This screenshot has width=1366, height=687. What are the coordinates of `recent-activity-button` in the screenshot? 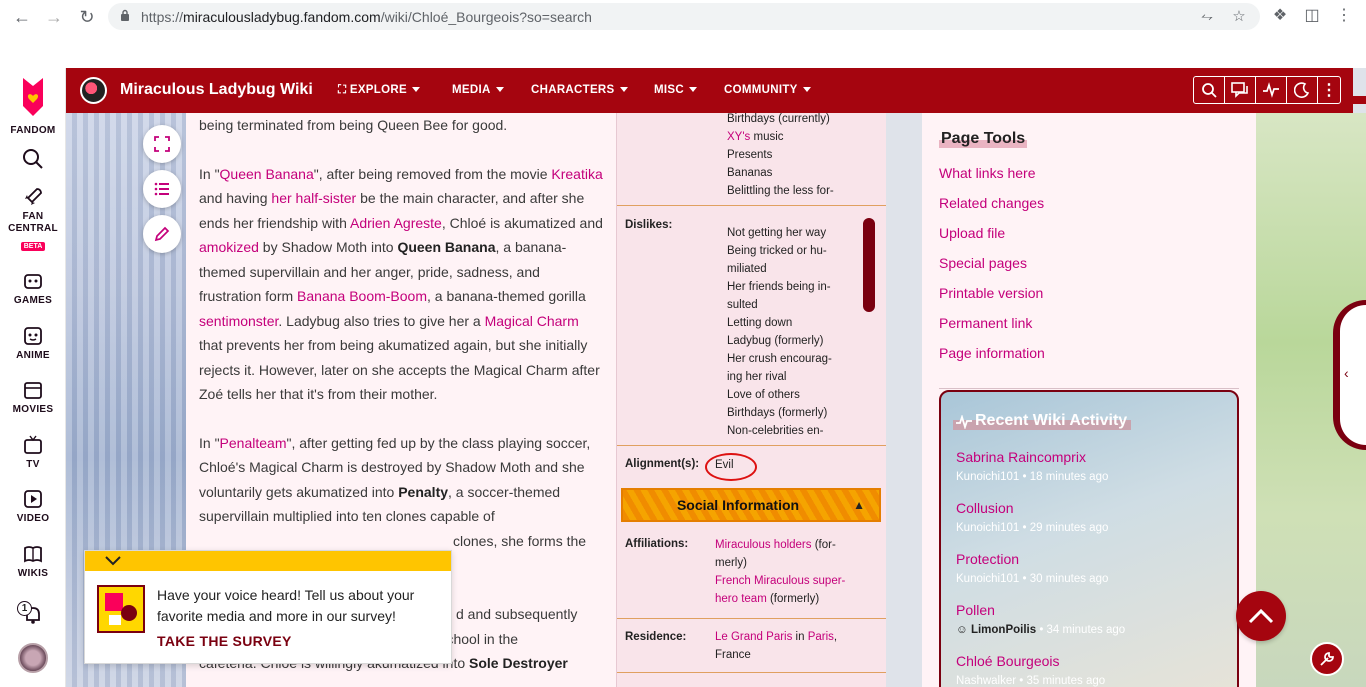 It's located at (1271, 90).